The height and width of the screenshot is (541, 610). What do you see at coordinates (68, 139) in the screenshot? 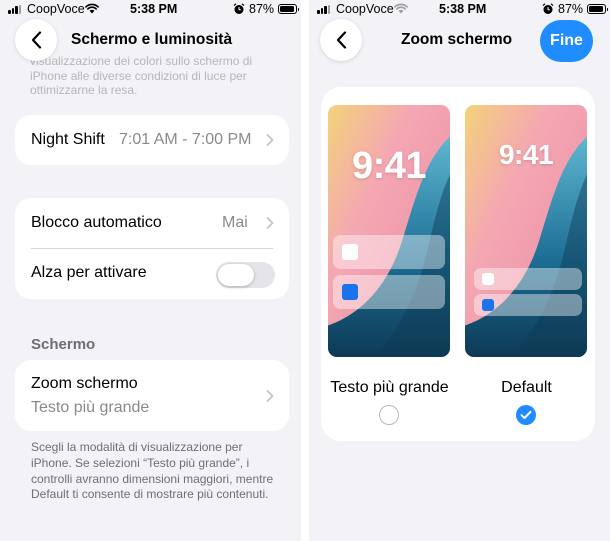
I see `night-shift-label: Night Shift` at bounding box center [68, 139].